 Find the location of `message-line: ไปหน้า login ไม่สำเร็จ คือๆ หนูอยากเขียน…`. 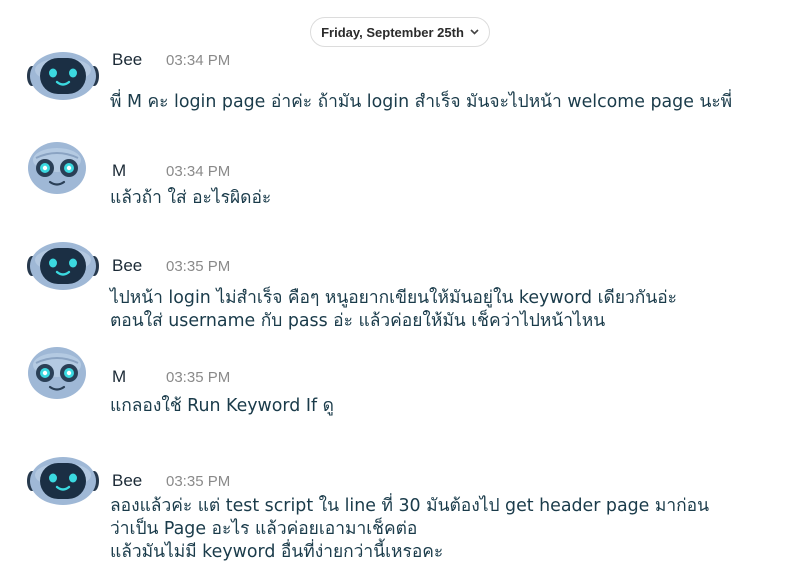

message-line: ไปหน้า login ไม่สำเร็จ คือๆ หนูอยากเขียน… is located at coordinates (394, 298).